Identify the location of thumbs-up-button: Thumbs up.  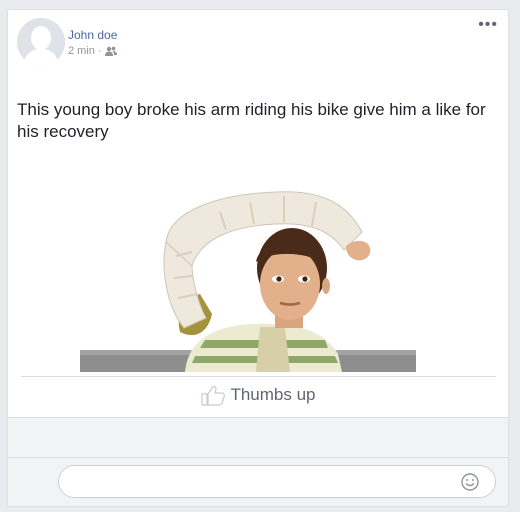
(258, 395).